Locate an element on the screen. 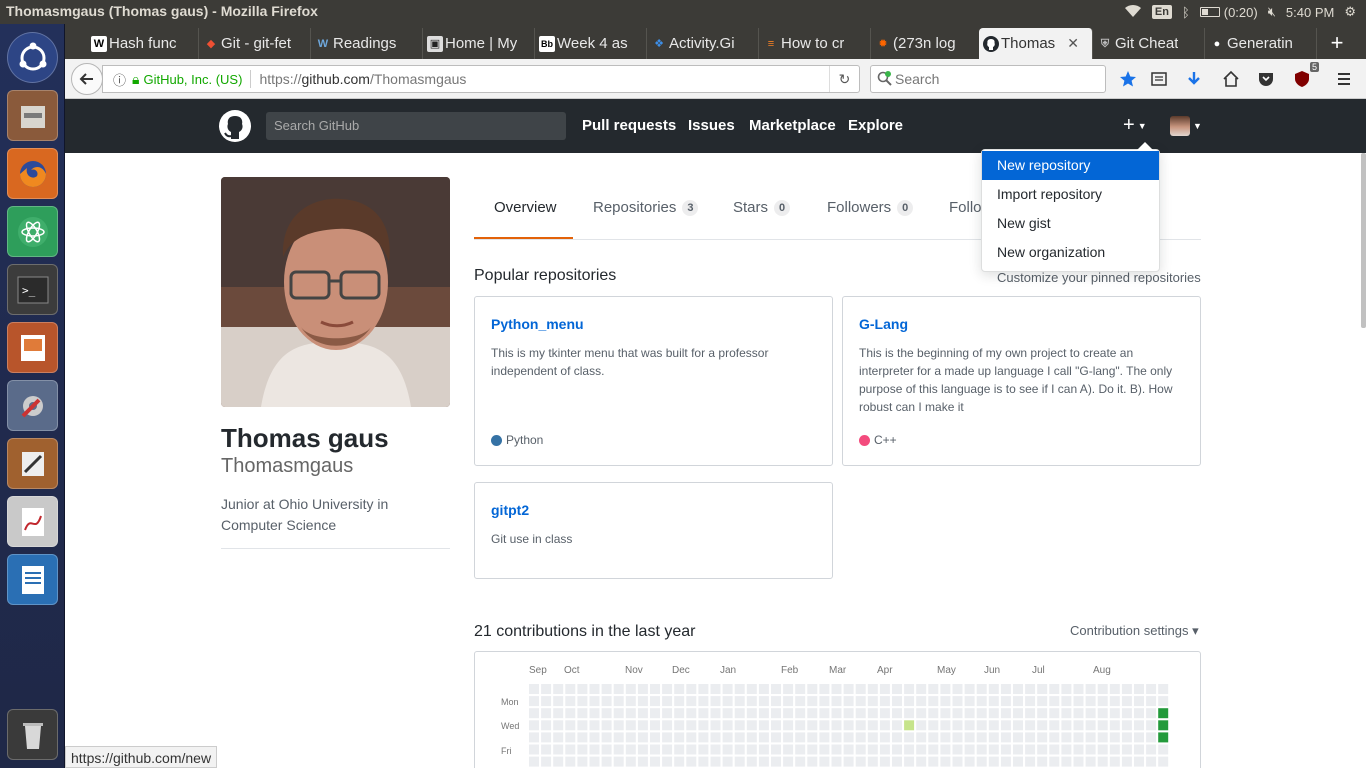  create-new-button: + ▼ is located at coordinates (1135, 125).